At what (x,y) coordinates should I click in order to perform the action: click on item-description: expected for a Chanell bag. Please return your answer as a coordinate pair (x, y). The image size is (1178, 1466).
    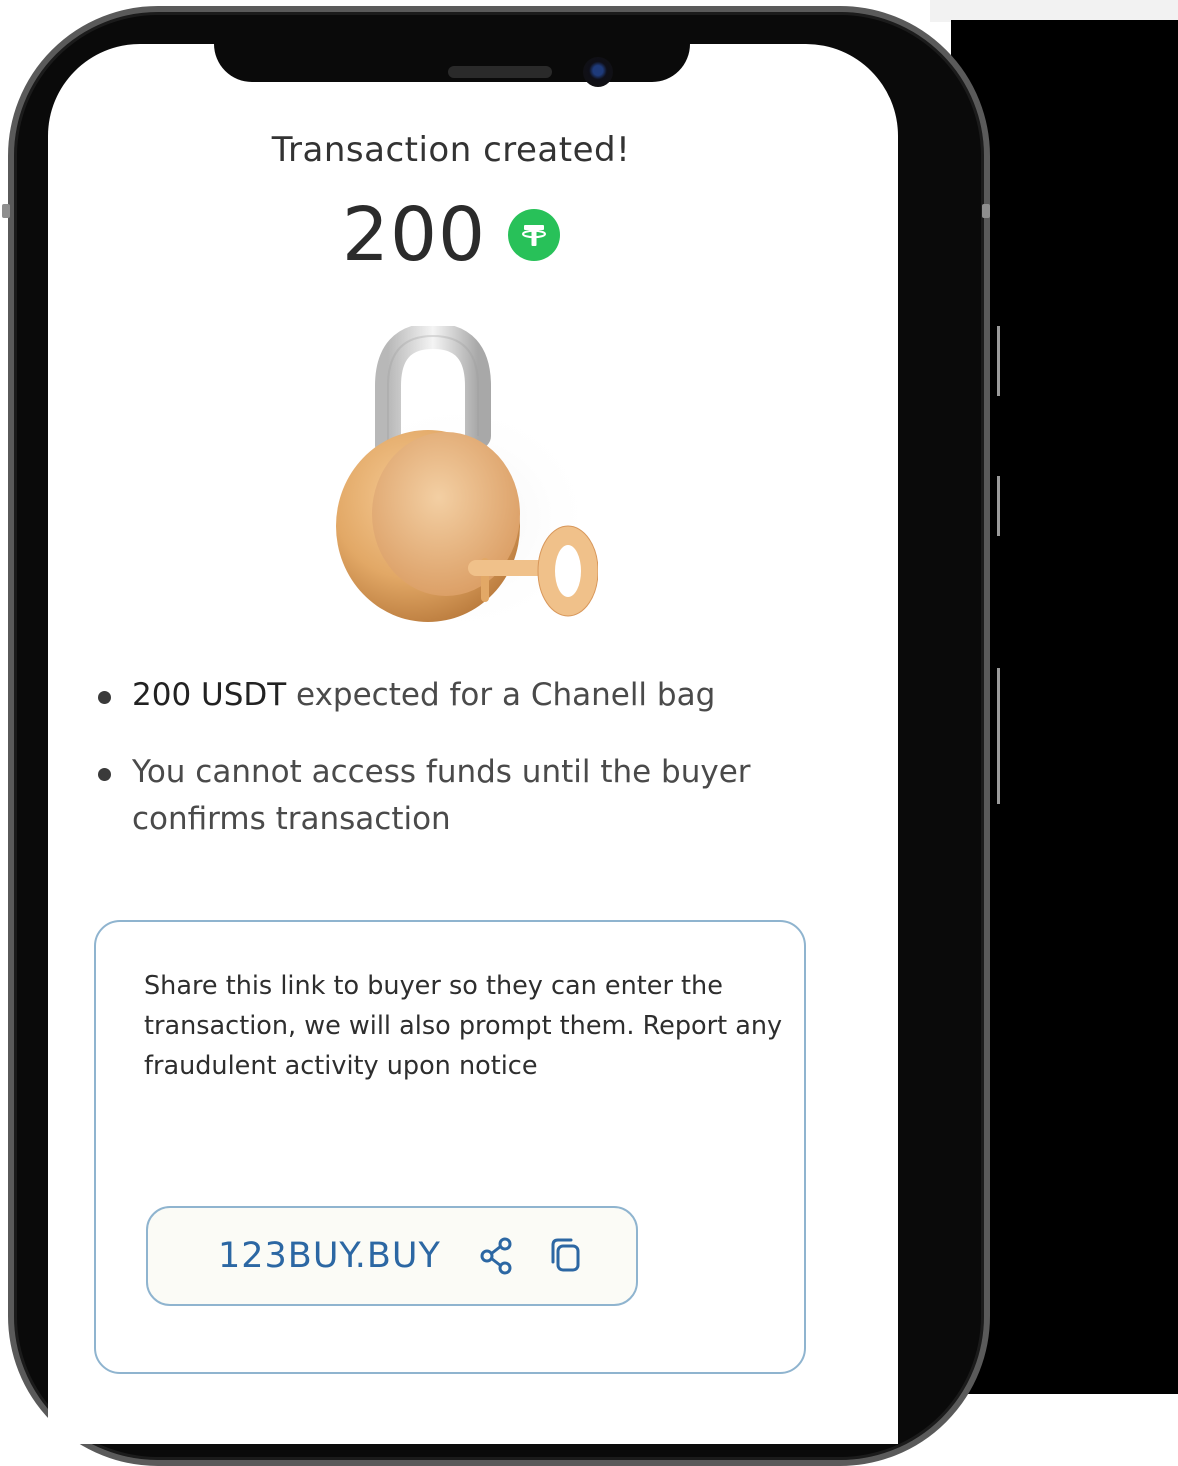
    Looking at the image, I should click on (501, 695).